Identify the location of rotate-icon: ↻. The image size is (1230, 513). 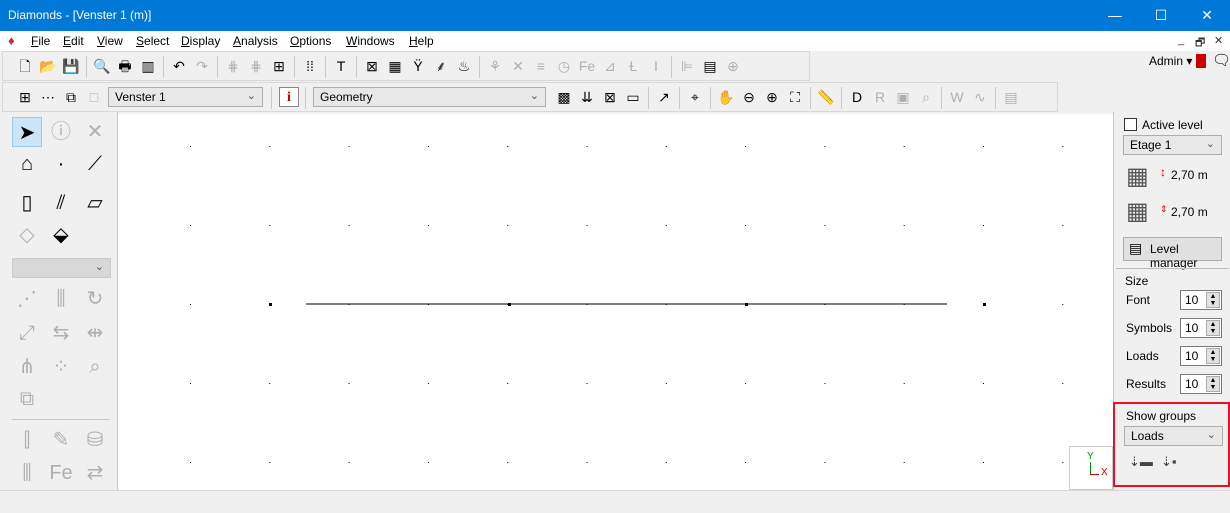
(95, 299).